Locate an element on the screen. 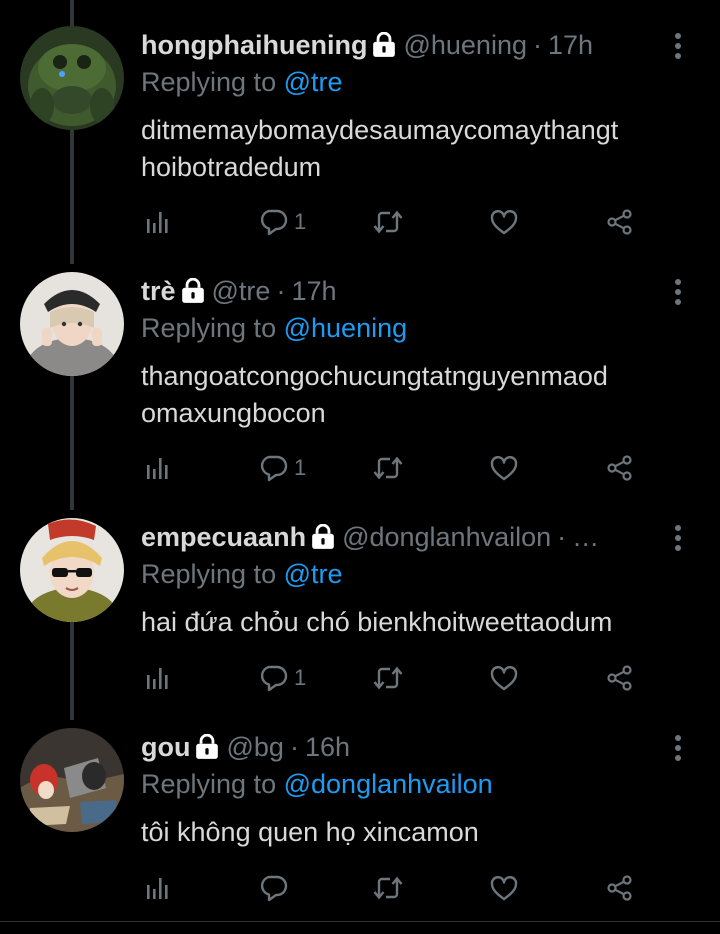  handle: @bg is located at coordinates (254, 747).